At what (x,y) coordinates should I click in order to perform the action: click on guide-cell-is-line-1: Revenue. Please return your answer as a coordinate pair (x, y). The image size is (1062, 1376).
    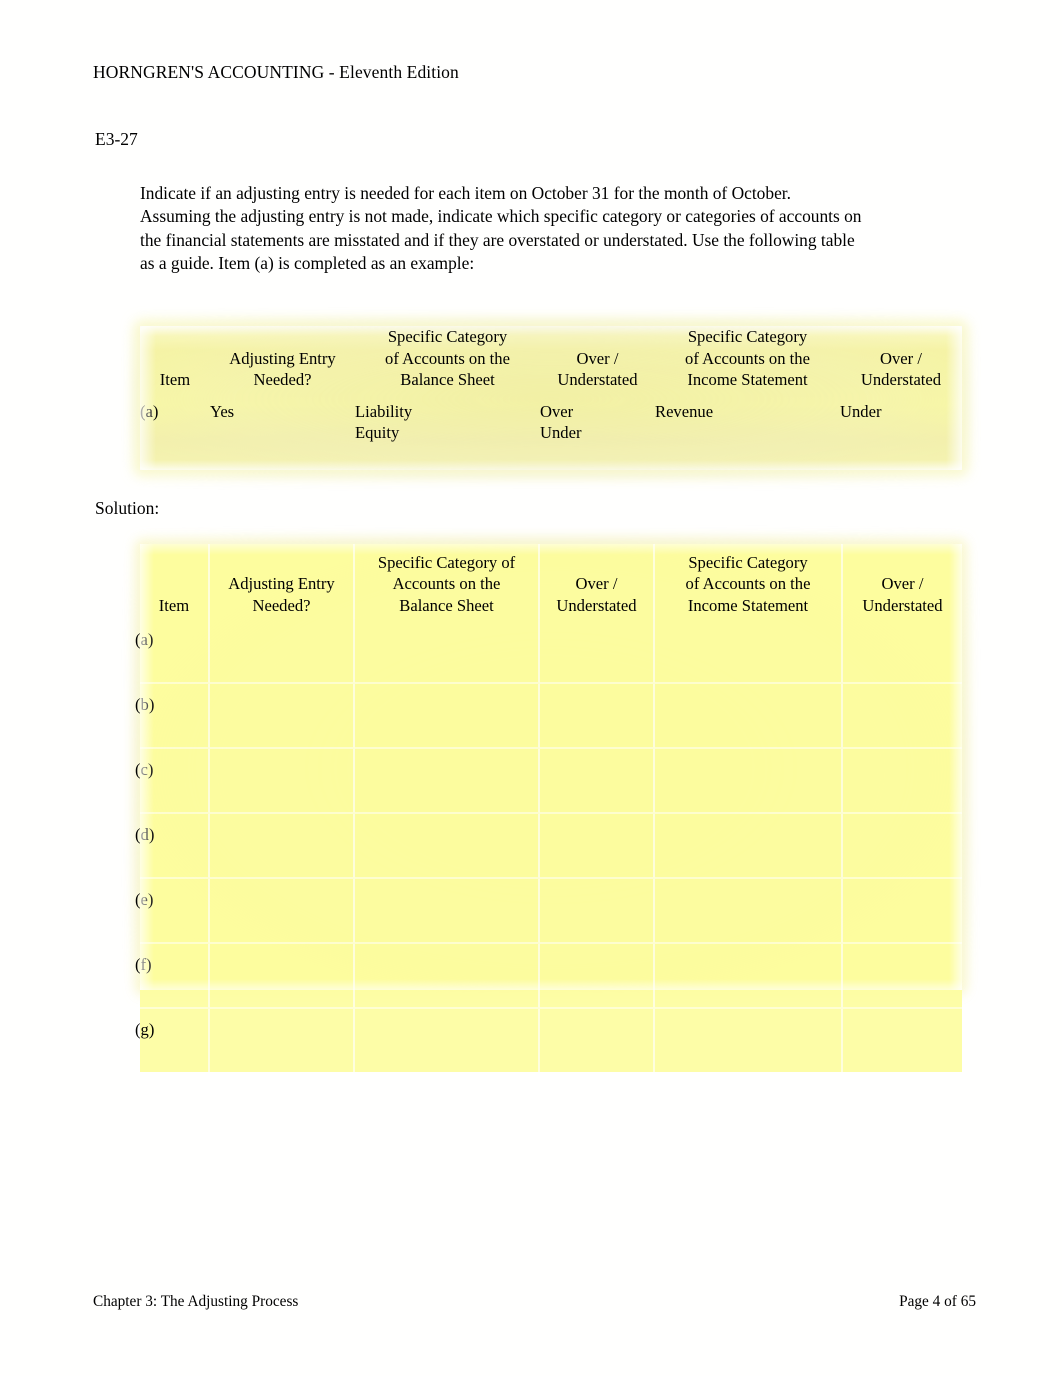
    Looking at the image, I should click on (684, 411).